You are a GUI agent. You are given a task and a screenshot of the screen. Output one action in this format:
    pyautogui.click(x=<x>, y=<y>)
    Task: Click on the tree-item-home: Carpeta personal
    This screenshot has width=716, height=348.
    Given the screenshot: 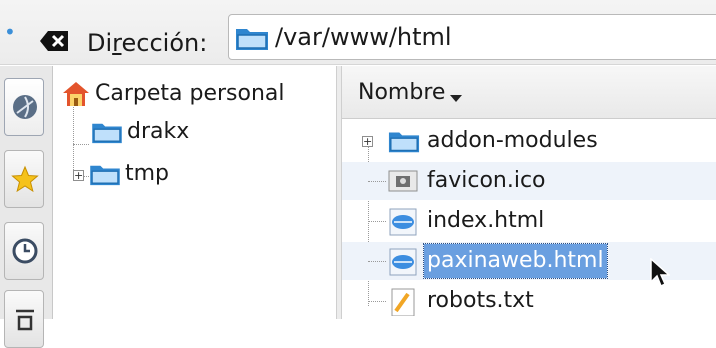 What is the action you would take?
    pyautogui.click(x=196, y=94)
    